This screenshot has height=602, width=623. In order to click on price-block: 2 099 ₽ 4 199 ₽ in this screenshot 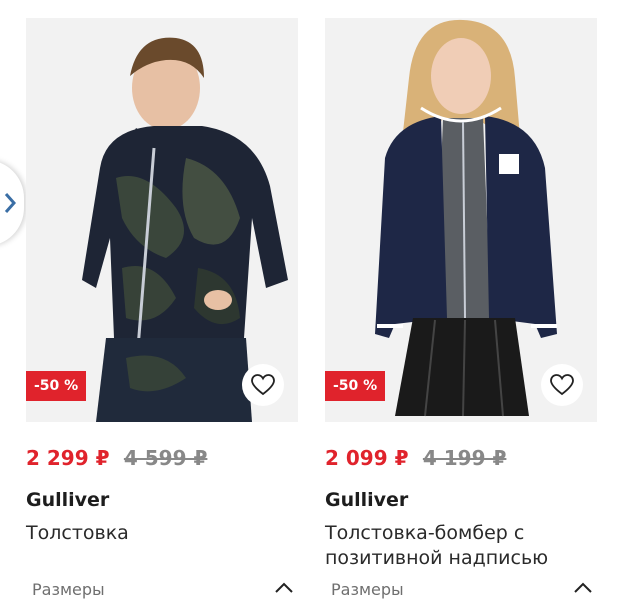, I will do `click(415, 458)`.